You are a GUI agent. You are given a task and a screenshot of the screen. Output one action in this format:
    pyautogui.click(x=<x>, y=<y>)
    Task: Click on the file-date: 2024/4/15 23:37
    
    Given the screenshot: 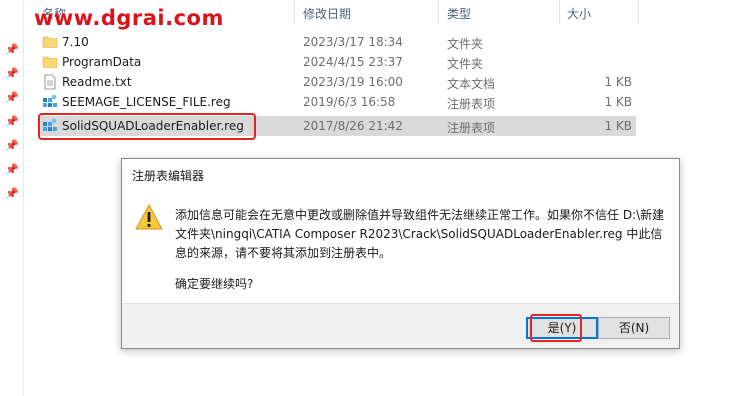 What is the action you would take?
    pyautogui.click(x=353, y=62)
    